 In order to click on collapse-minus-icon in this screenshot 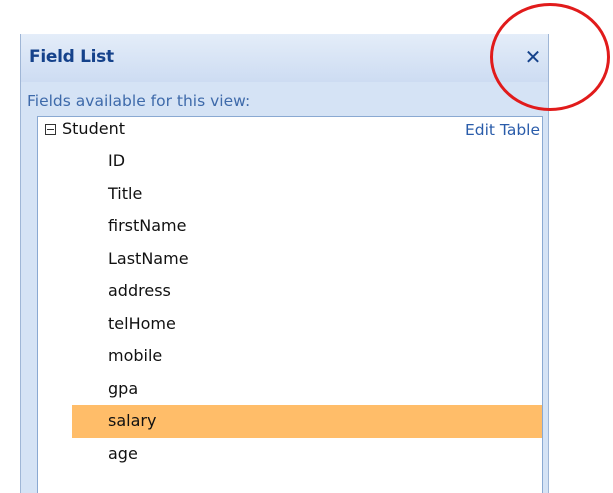, I will do `click(50, 129)`.